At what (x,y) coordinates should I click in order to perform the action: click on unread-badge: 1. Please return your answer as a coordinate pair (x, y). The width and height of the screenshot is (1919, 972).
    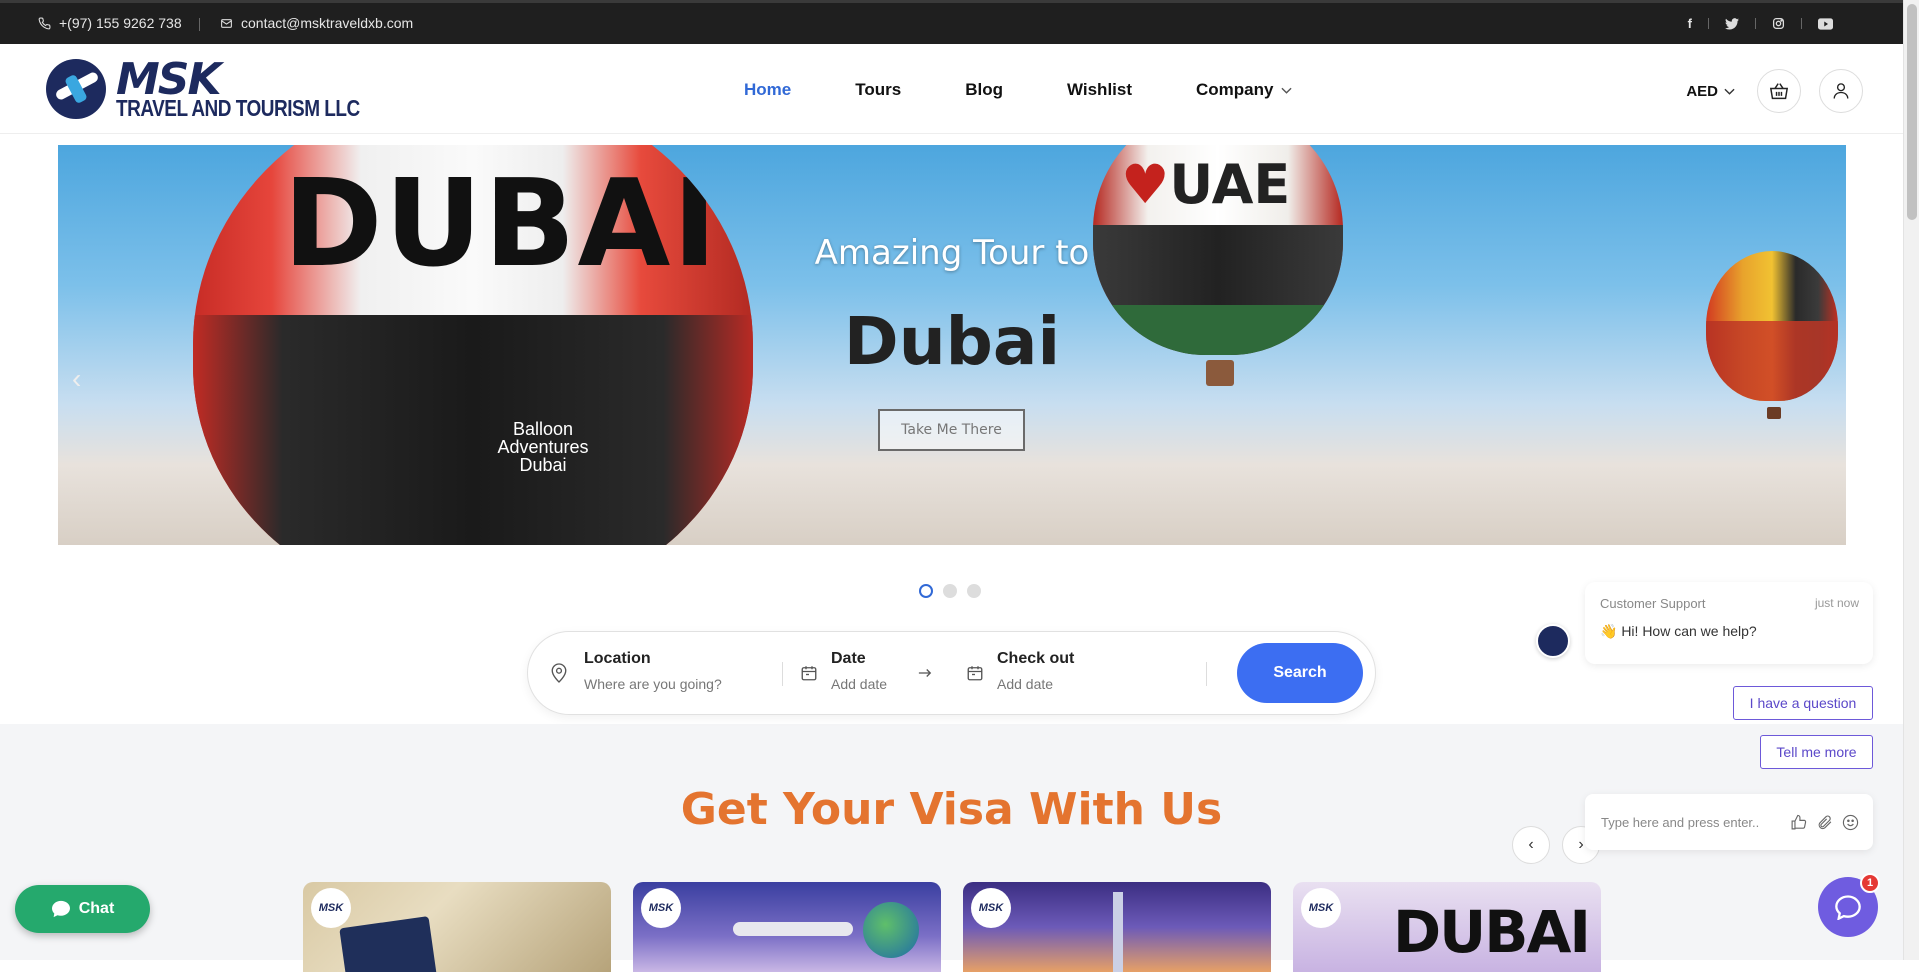
    Looking at the image, I should click on (1870, 883).